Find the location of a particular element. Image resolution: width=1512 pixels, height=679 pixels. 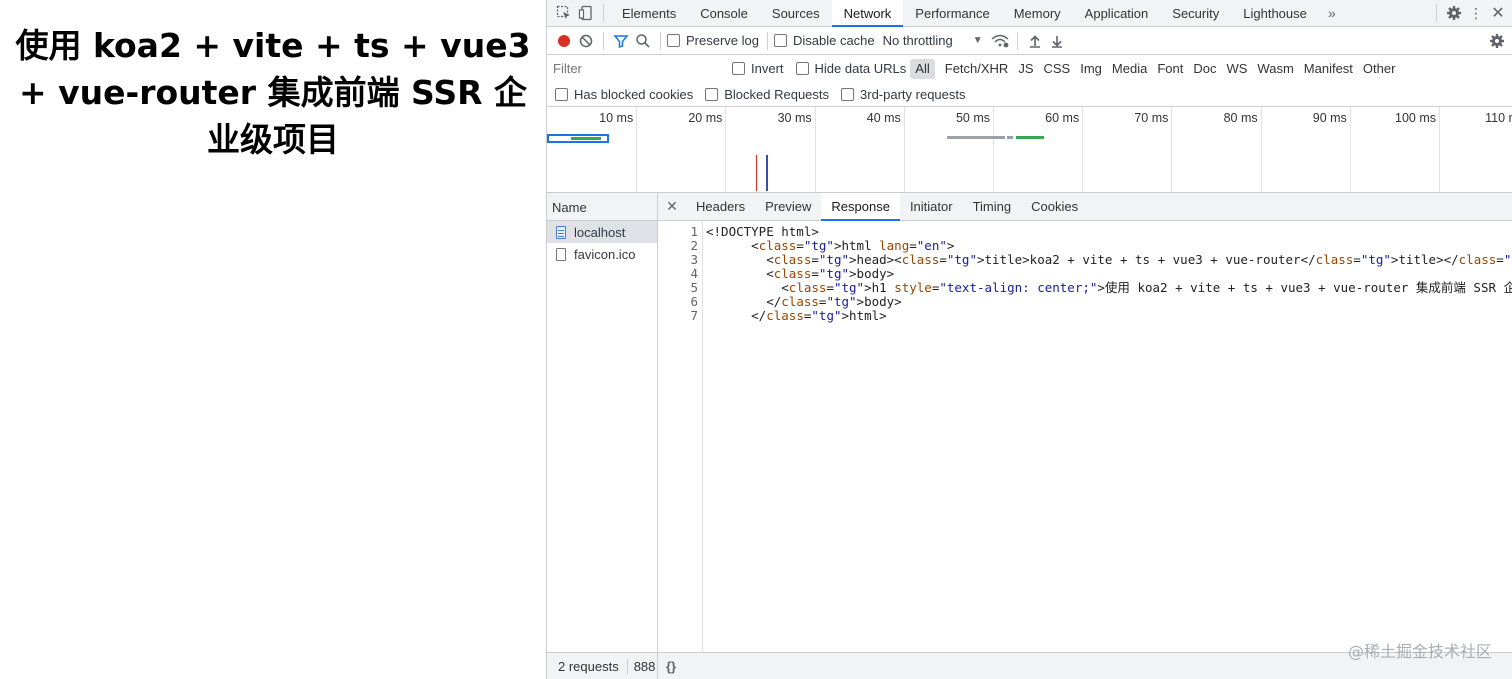

timeline-tick-label: 80 ms is located at coordinates (1240, 118).